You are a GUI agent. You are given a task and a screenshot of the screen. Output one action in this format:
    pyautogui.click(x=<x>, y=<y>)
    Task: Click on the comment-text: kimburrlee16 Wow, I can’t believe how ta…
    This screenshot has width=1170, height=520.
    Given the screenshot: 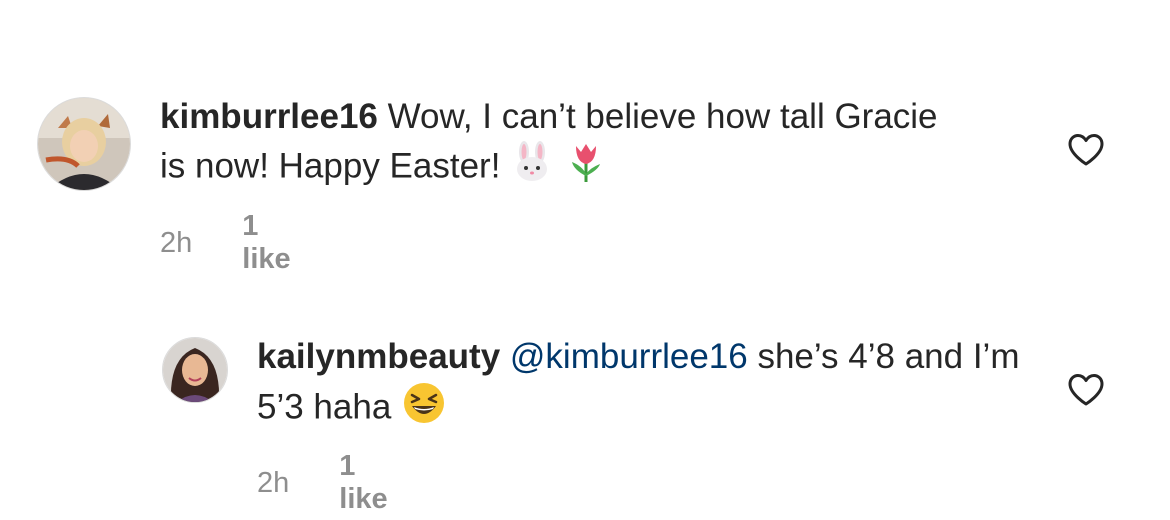 What is the action you would take?
    pyautogui.click(x=560, y=145)
    